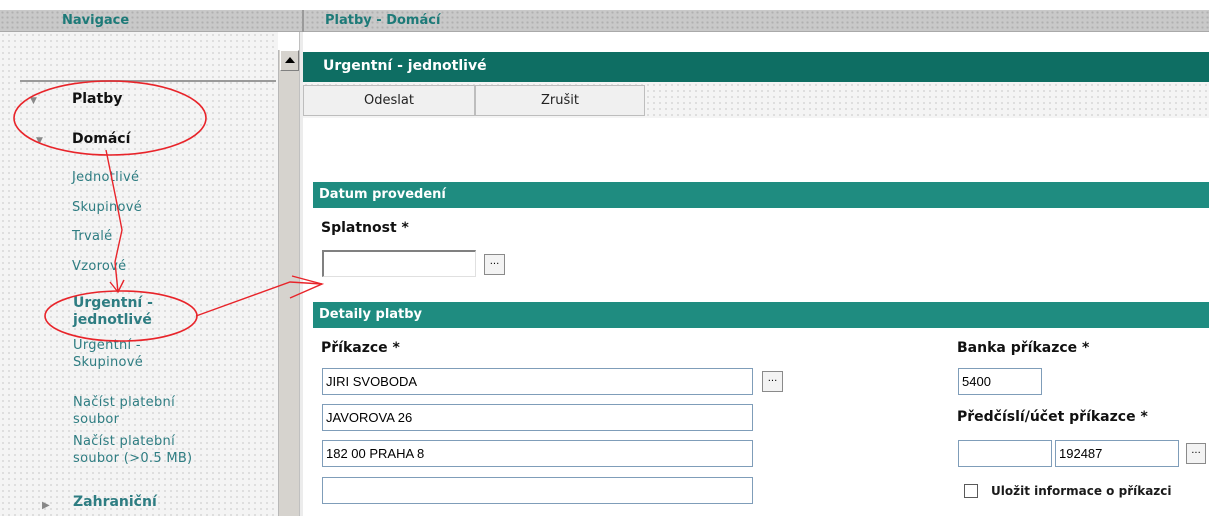 The height and width of the screenshot is (516, 1209). What do you see at coordinates (99, 266) in the screenshot?
I see `sidebar-item-vzorove: Vzorové` at bounding box center [99, 266].